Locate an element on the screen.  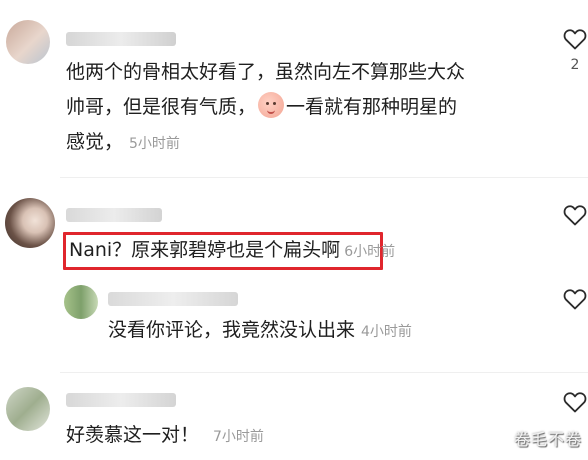
comment-body: 没看你评论，我竟然没认出来 is located at coordinates (232, 330).